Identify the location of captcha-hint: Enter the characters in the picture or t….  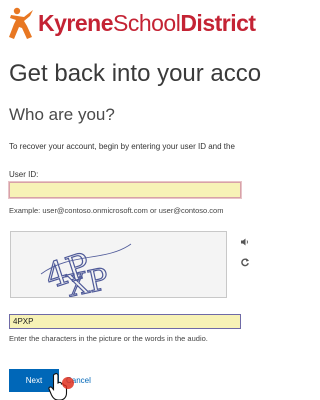
(108, 338).